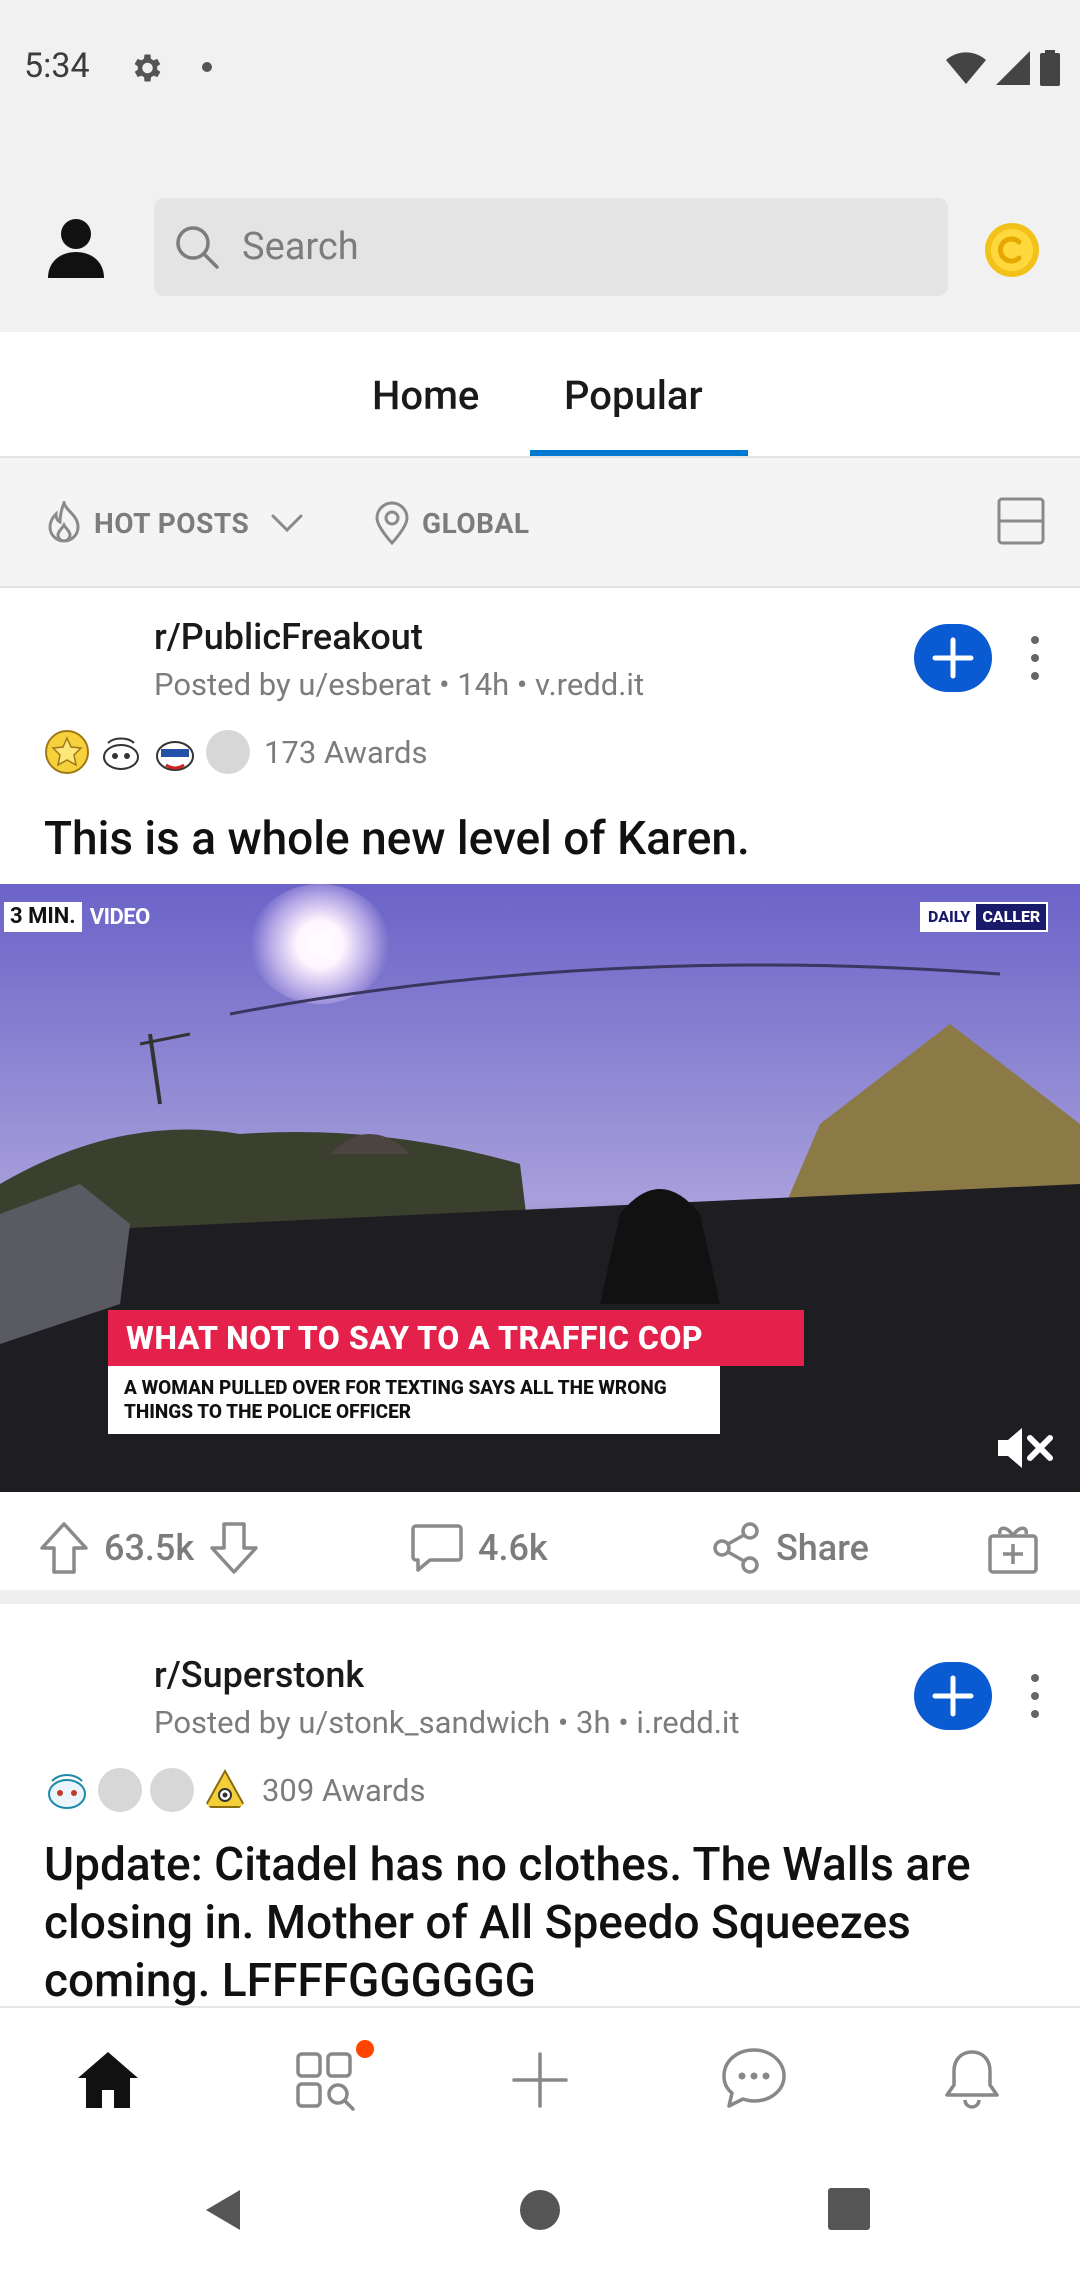 The width and height of the screenshot is (1080, 2280). What do you see at coordinates (108, 2080) in the screenshot?
I see `home-icon` at bounding box center [108, 2080].